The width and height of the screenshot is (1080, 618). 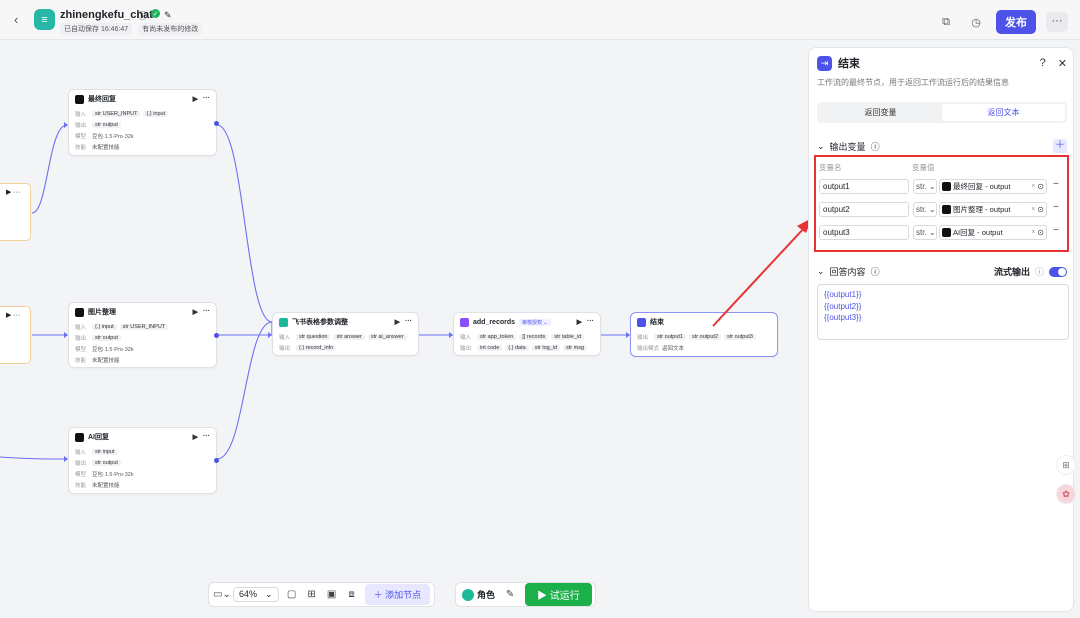 I want to click on role-button: 角色, so click(x=478, y=594).